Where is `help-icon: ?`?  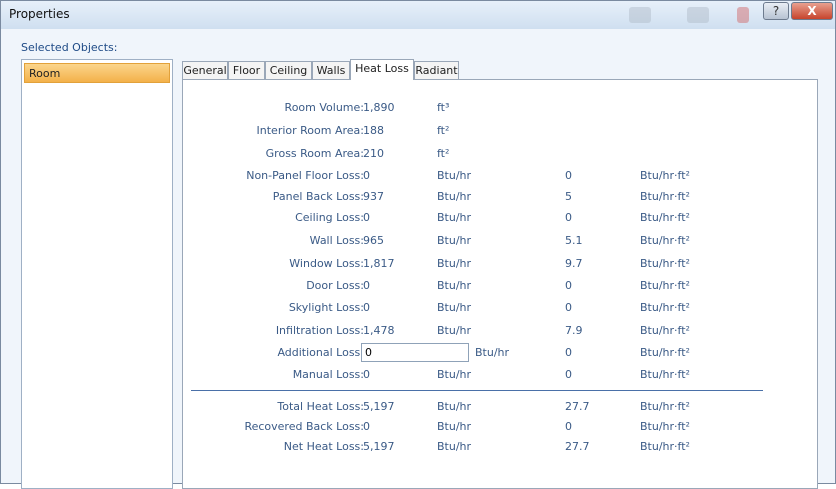 help-icon: ? is located at coordinates (776, 11).